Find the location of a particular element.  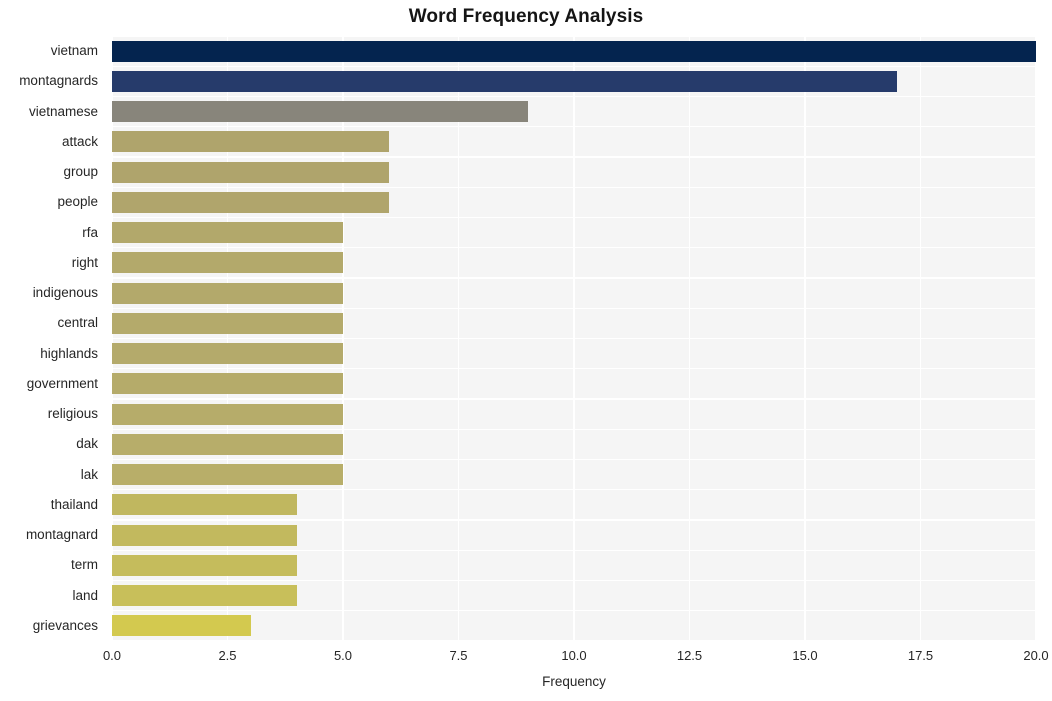

y-axis-tick-label: rfa is located at coordinates (52, 233).